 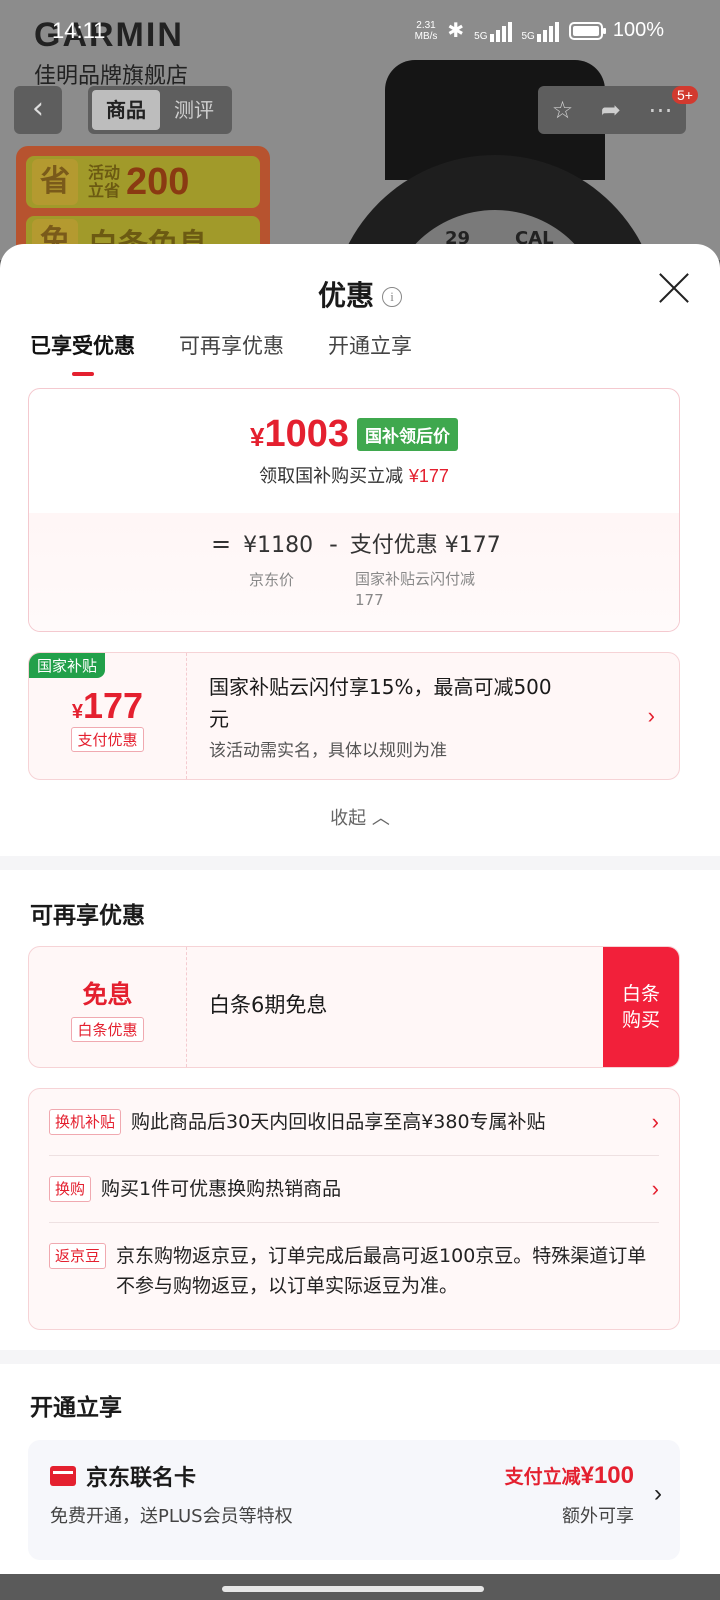 I want to click on promo-card: 省 活动立省 200 免 白条免息, so click(x=143, y=203).